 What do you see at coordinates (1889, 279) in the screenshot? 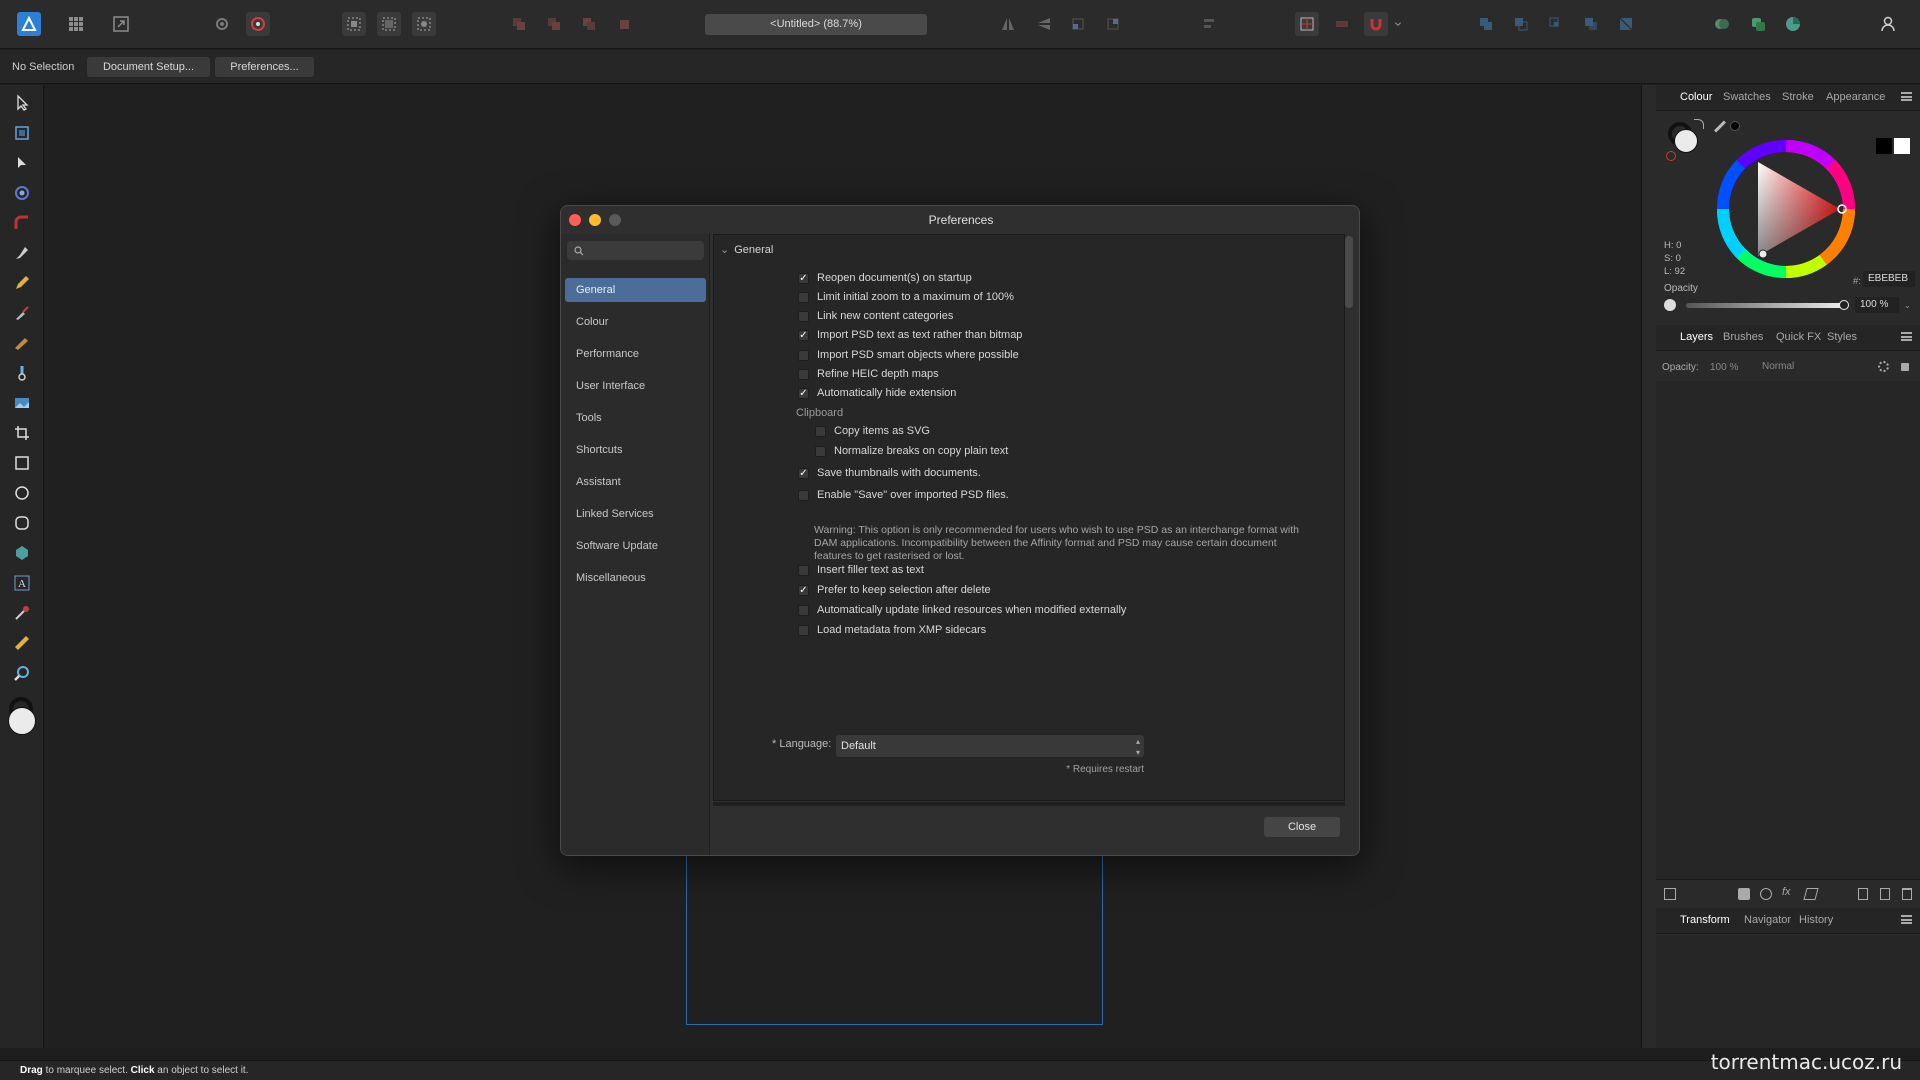
I see `hex-value-field: EBEBEB` at bounding box center [1889, 279].